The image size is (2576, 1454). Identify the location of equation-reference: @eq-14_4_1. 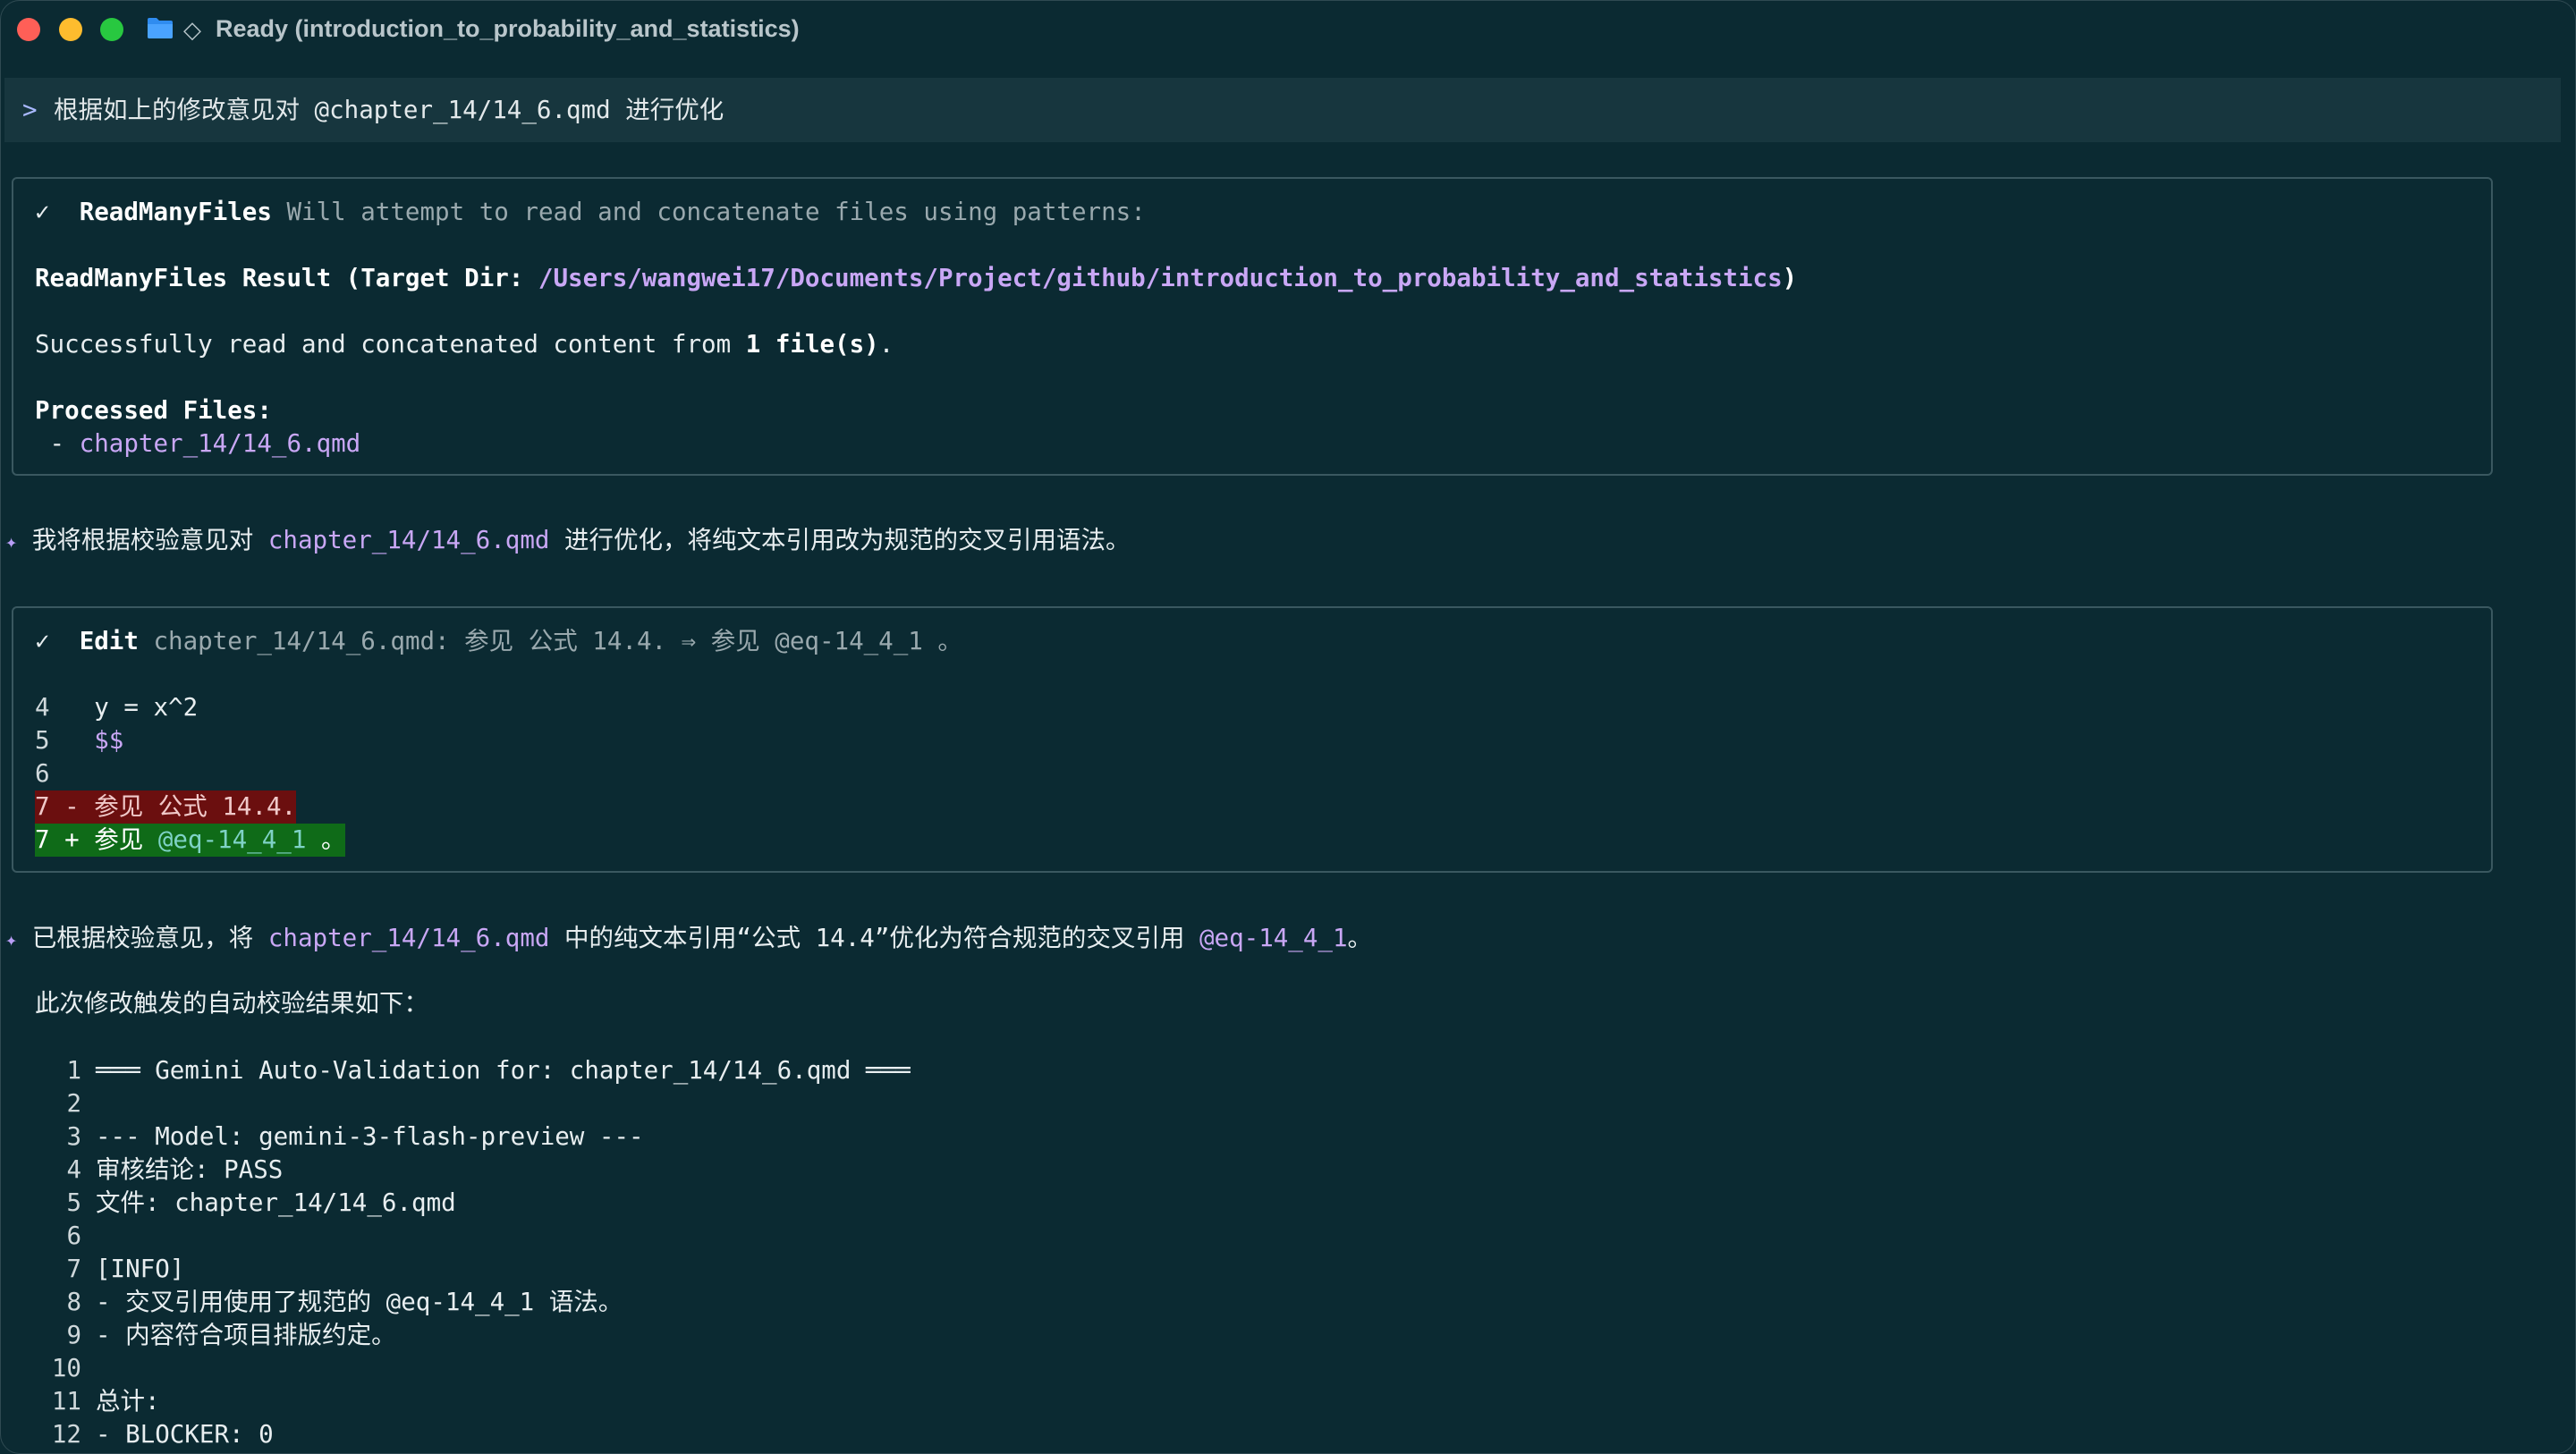
(1273, 938).